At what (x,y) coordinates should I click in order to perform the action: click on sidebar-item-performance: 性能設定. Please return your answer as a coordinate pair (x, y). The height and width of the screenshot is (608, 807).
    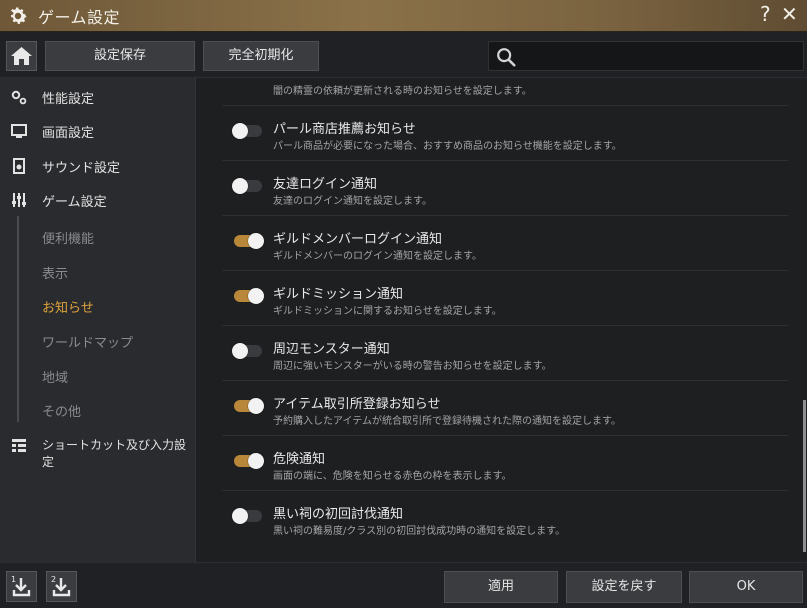
    Looking at the image, I should click on (97, 97).